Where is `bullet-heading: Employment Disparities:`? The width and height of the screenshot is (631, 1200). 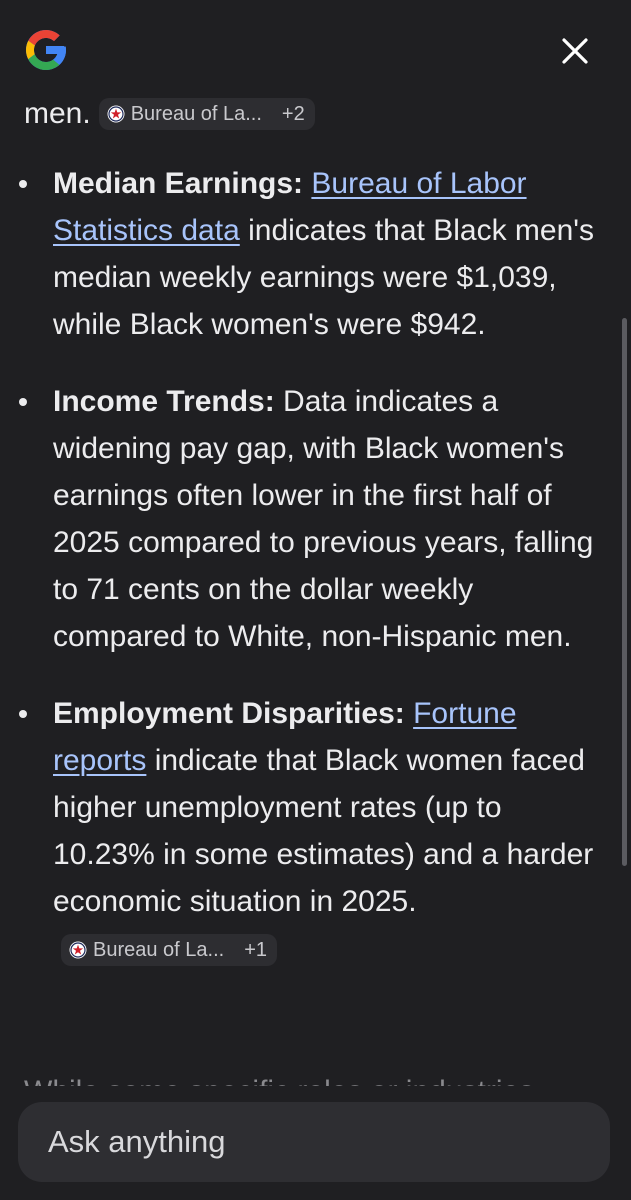 bullet-heading: Employment Disparities: is located at coordinates (229, 713).